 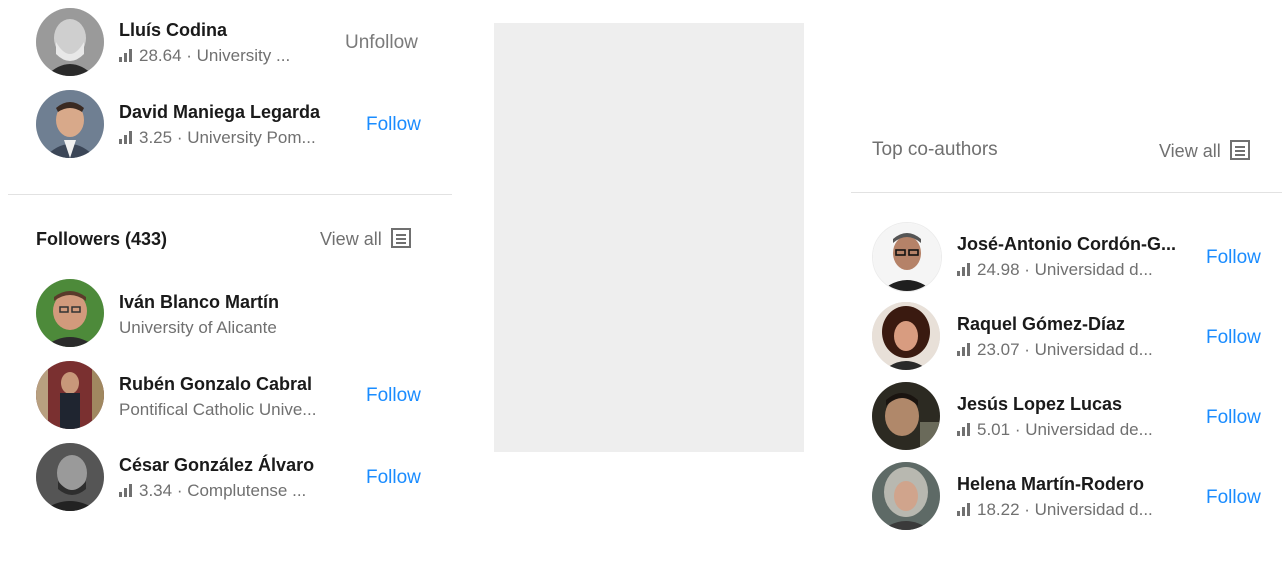 I want to click on person-name: César González Álvaro, so click(x=216, y=465).